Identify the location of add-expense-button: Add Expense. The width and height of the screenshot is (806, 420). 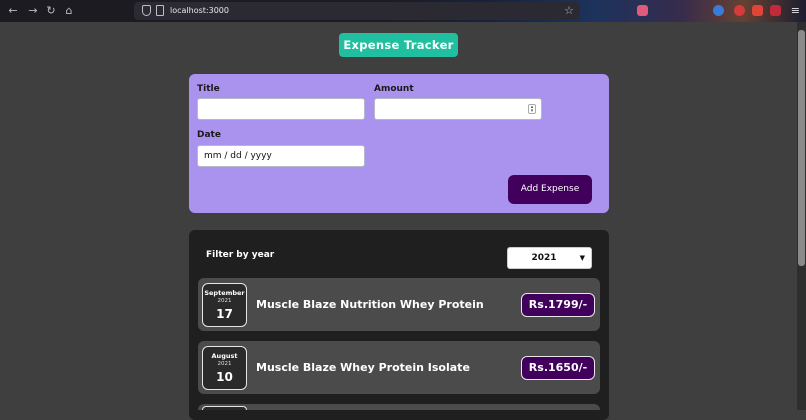
(550, 189).